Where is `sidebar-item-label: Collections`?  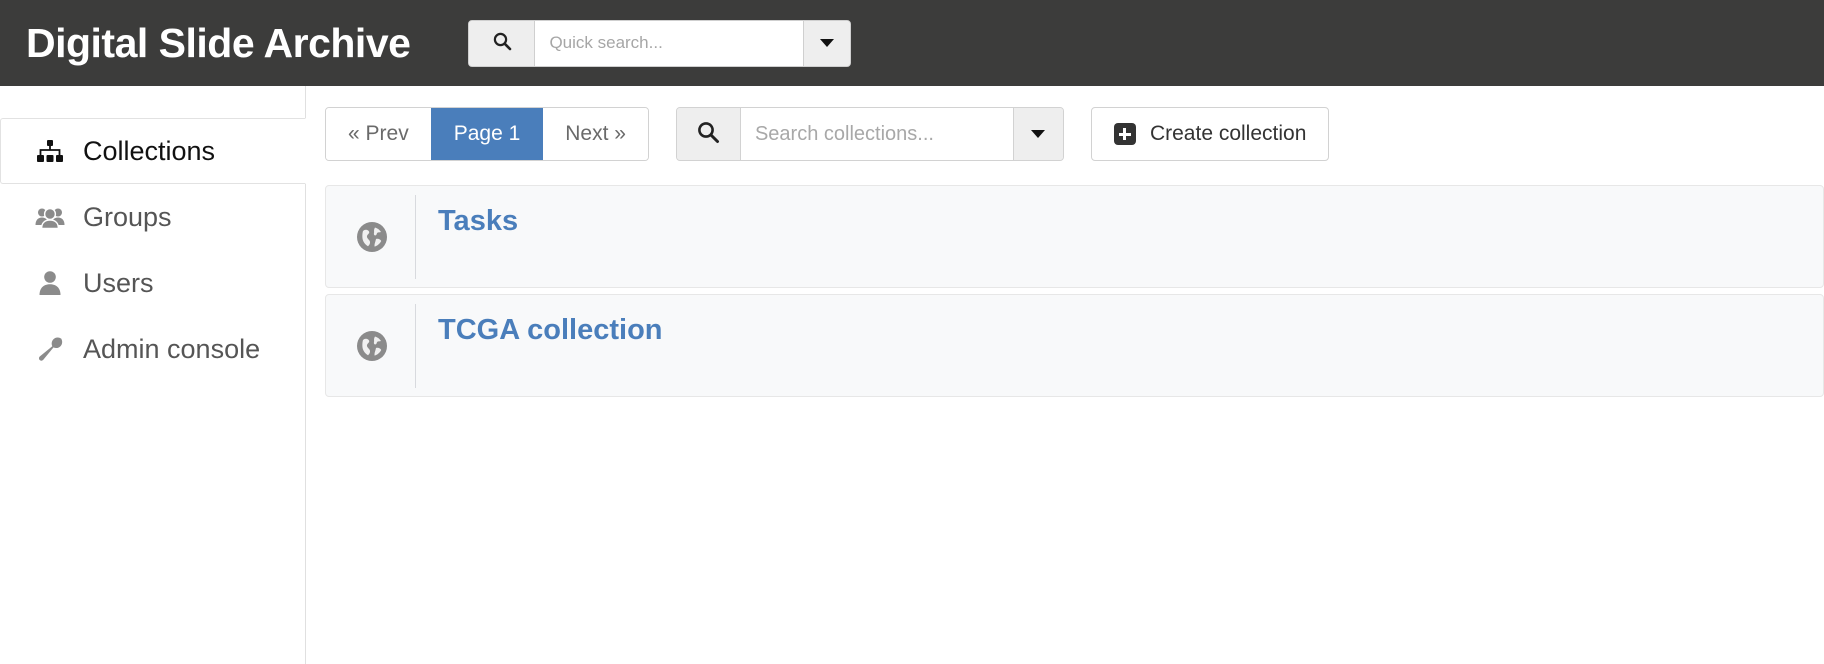
sidebar-item-label: Collections is located at coordinates (149, 150).